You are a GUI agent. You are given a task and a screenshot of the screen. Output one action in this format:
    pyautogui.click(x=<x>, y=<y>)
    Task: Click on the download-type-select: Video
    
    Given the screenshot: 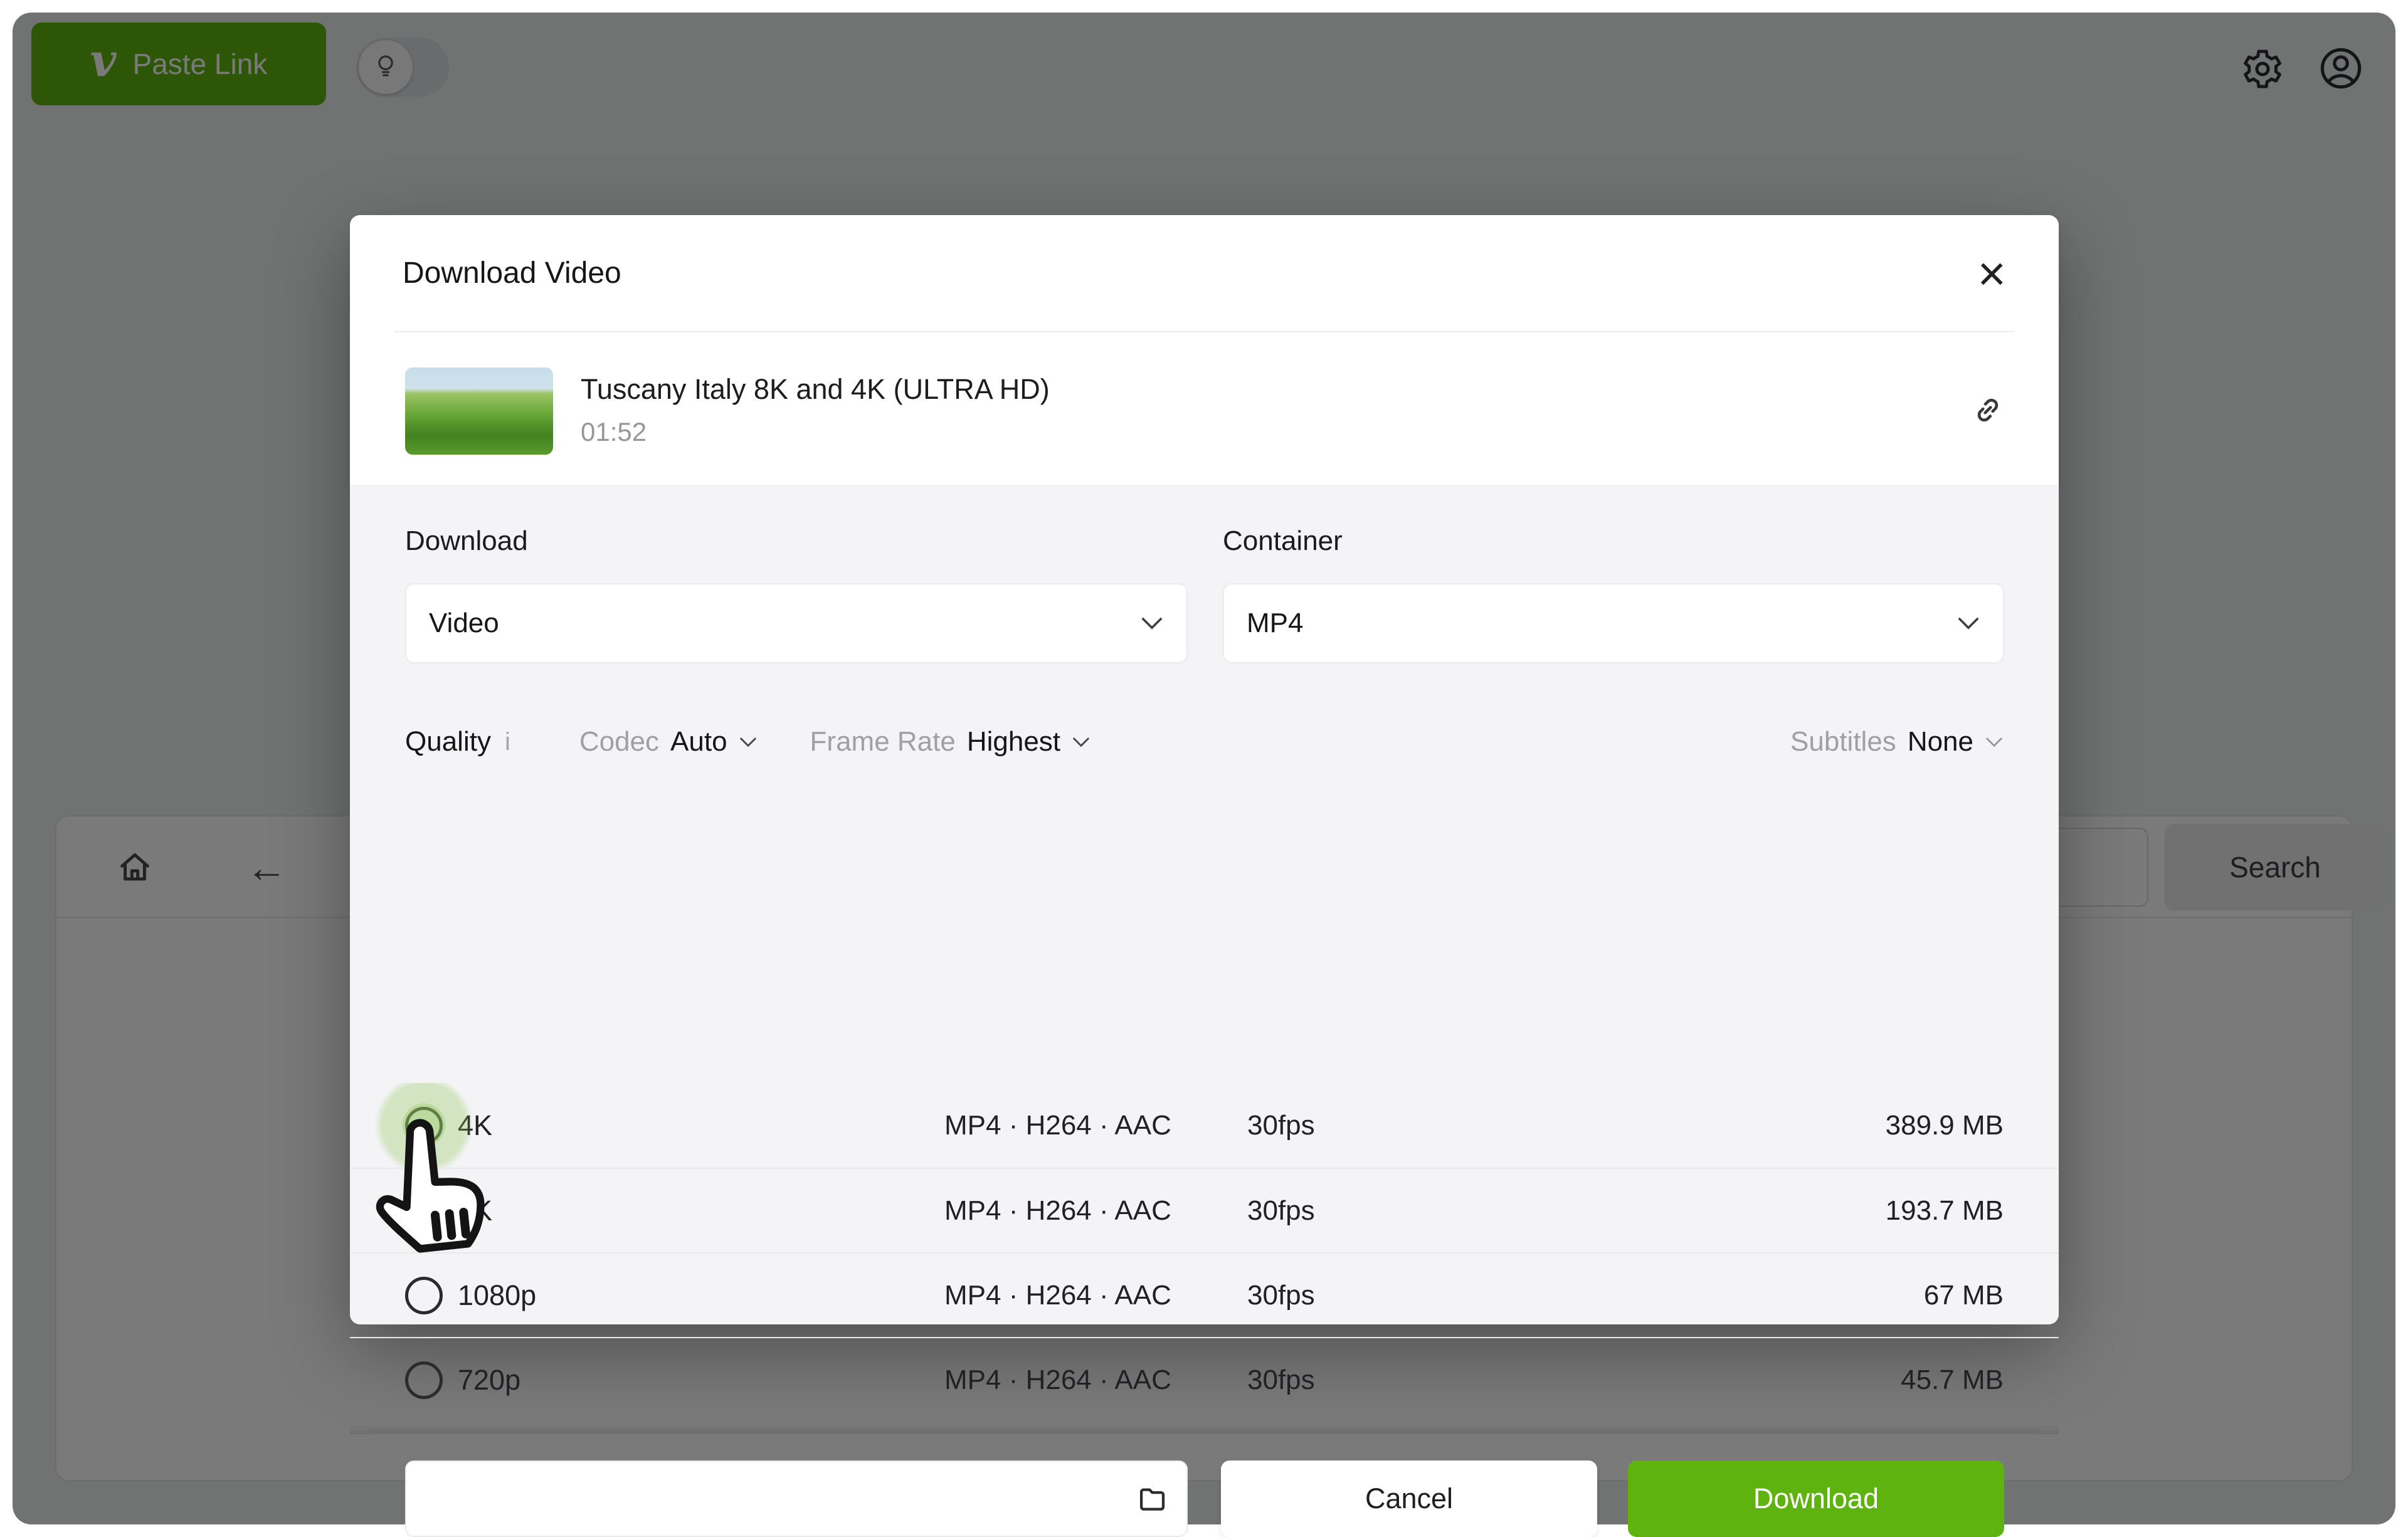 What is the action you would take?
    pyautogui.click(x=796, y=623)
    